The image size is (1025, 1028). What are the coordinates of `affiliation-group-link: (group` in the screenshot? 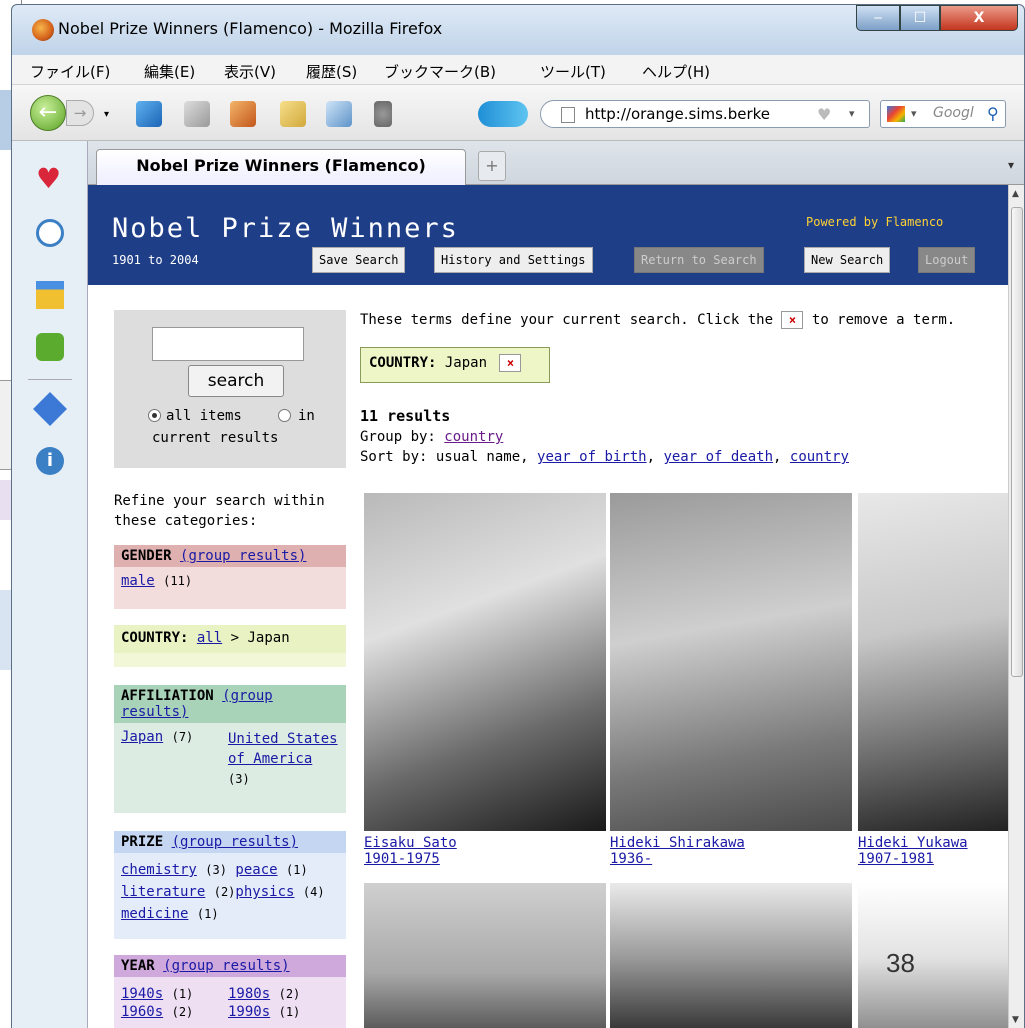 It's located at (247, 696).